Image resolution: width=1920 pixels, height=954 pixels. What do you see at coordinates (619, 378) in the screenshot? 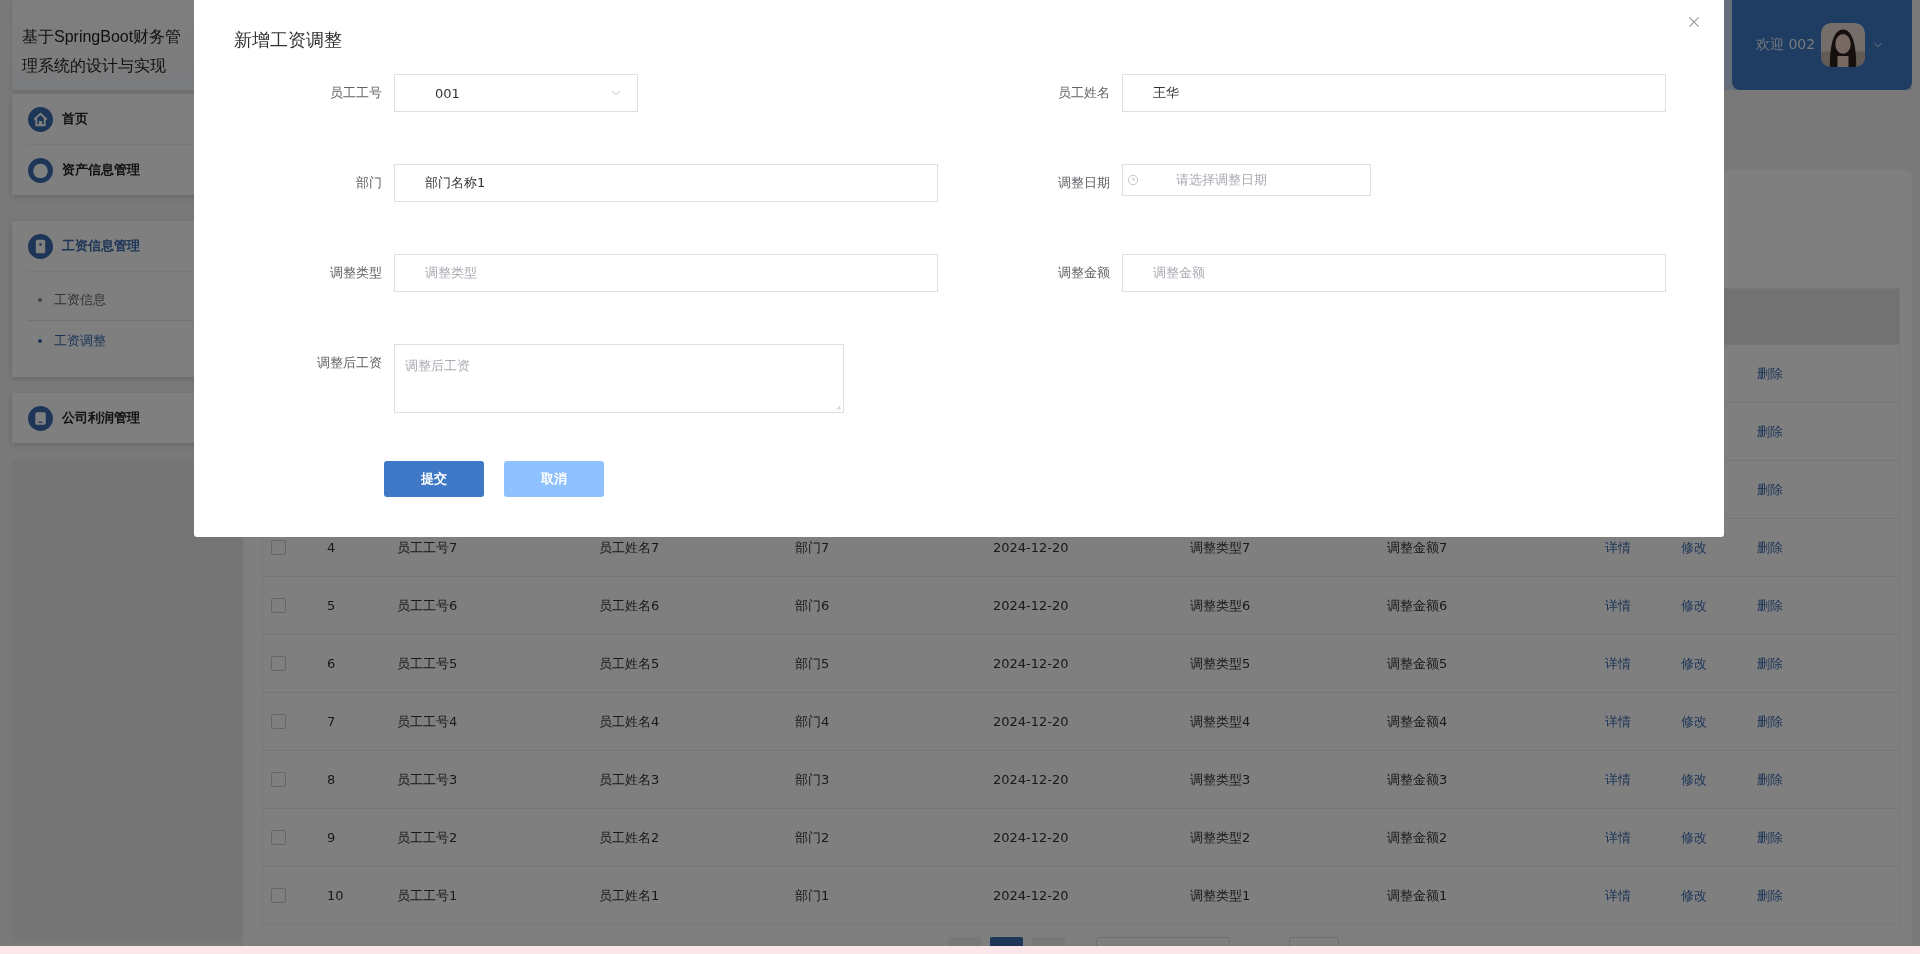
I see `text-area: 调整后工资` at bounding box center [619, 378].